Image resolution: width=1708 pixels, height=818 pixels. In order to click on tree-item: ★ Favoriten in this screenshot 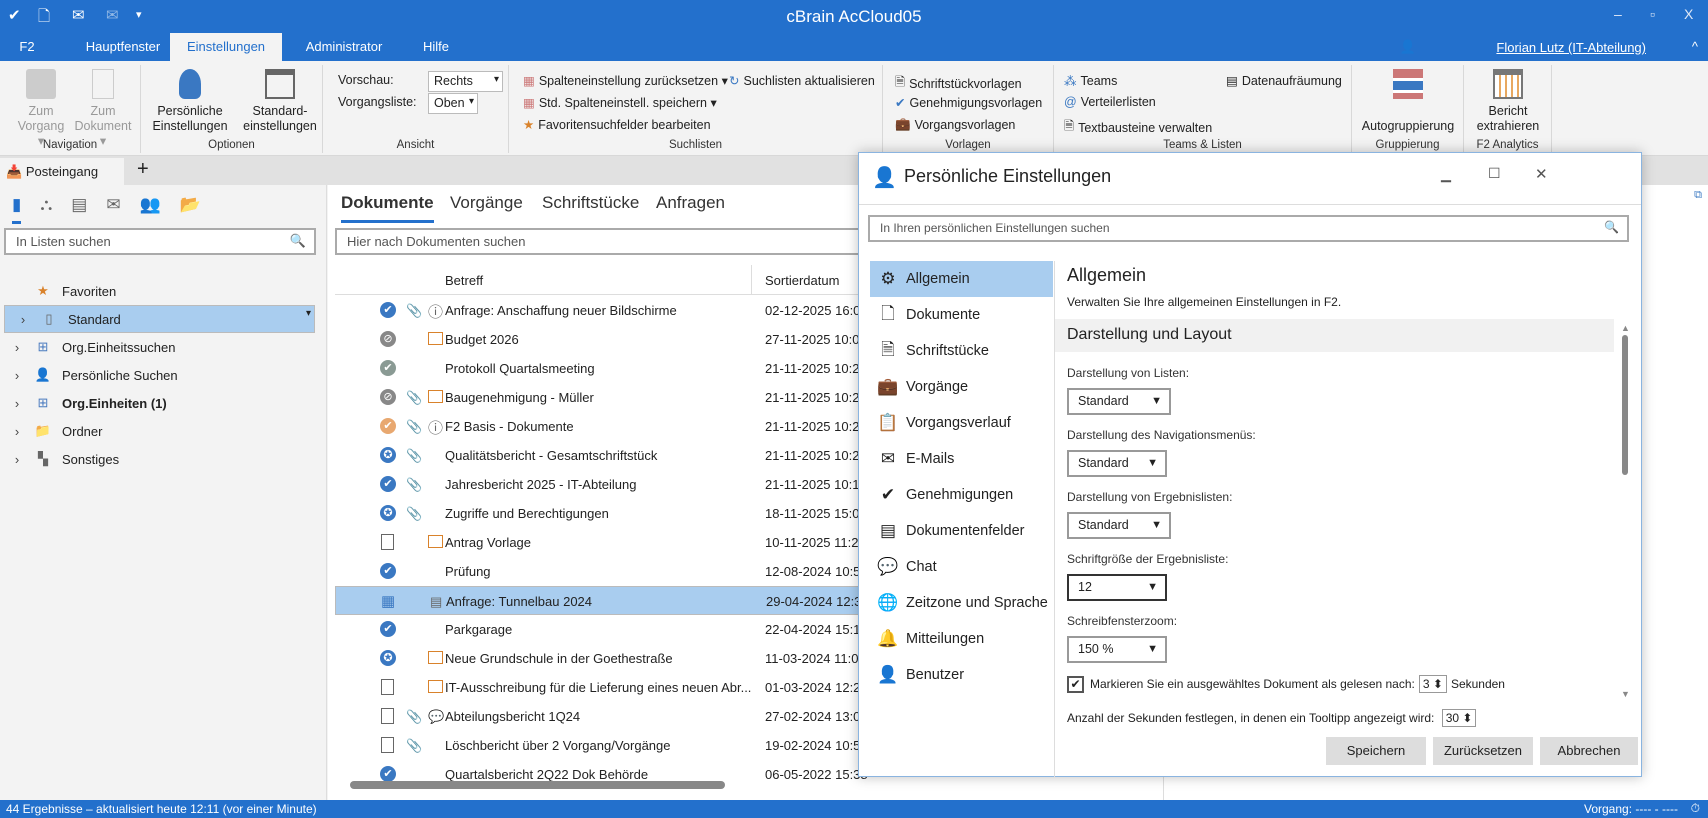, I will do `click(159, 291)`.